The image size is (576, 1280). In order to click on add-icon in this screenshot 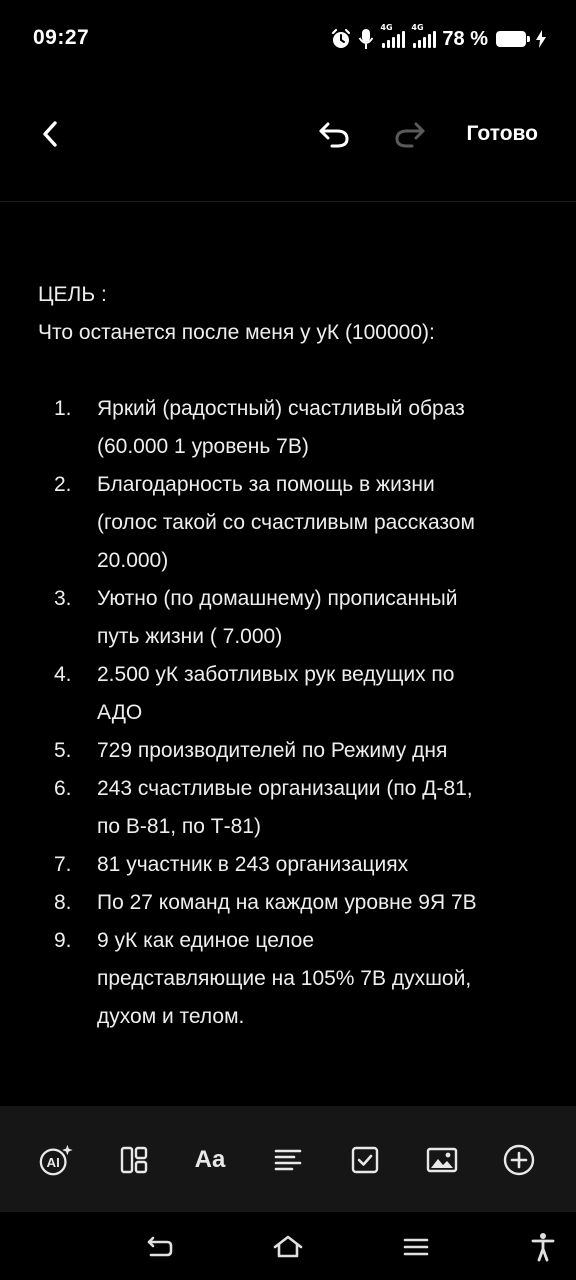, I will do `click(519, 1160)`.